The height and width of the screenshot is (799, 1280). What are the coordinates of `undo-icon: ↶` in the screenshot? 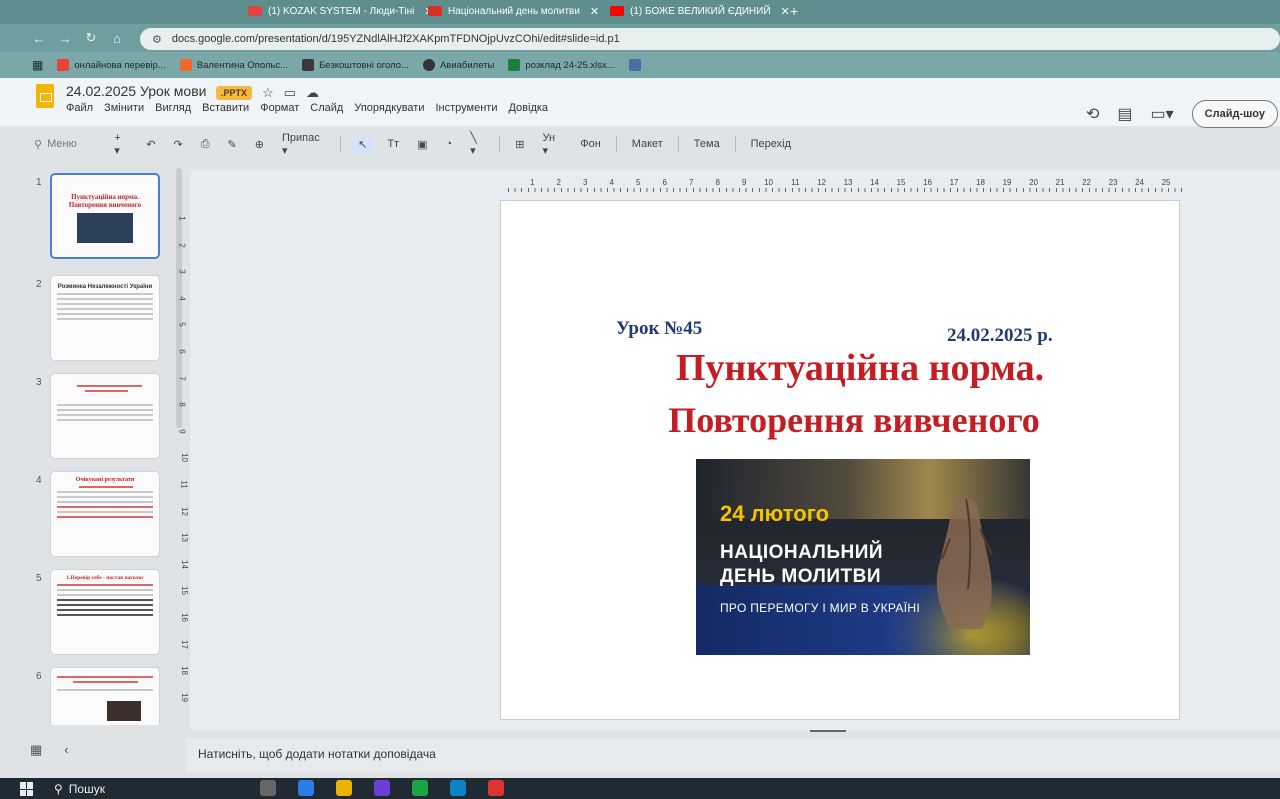 It's located at (150, 144).